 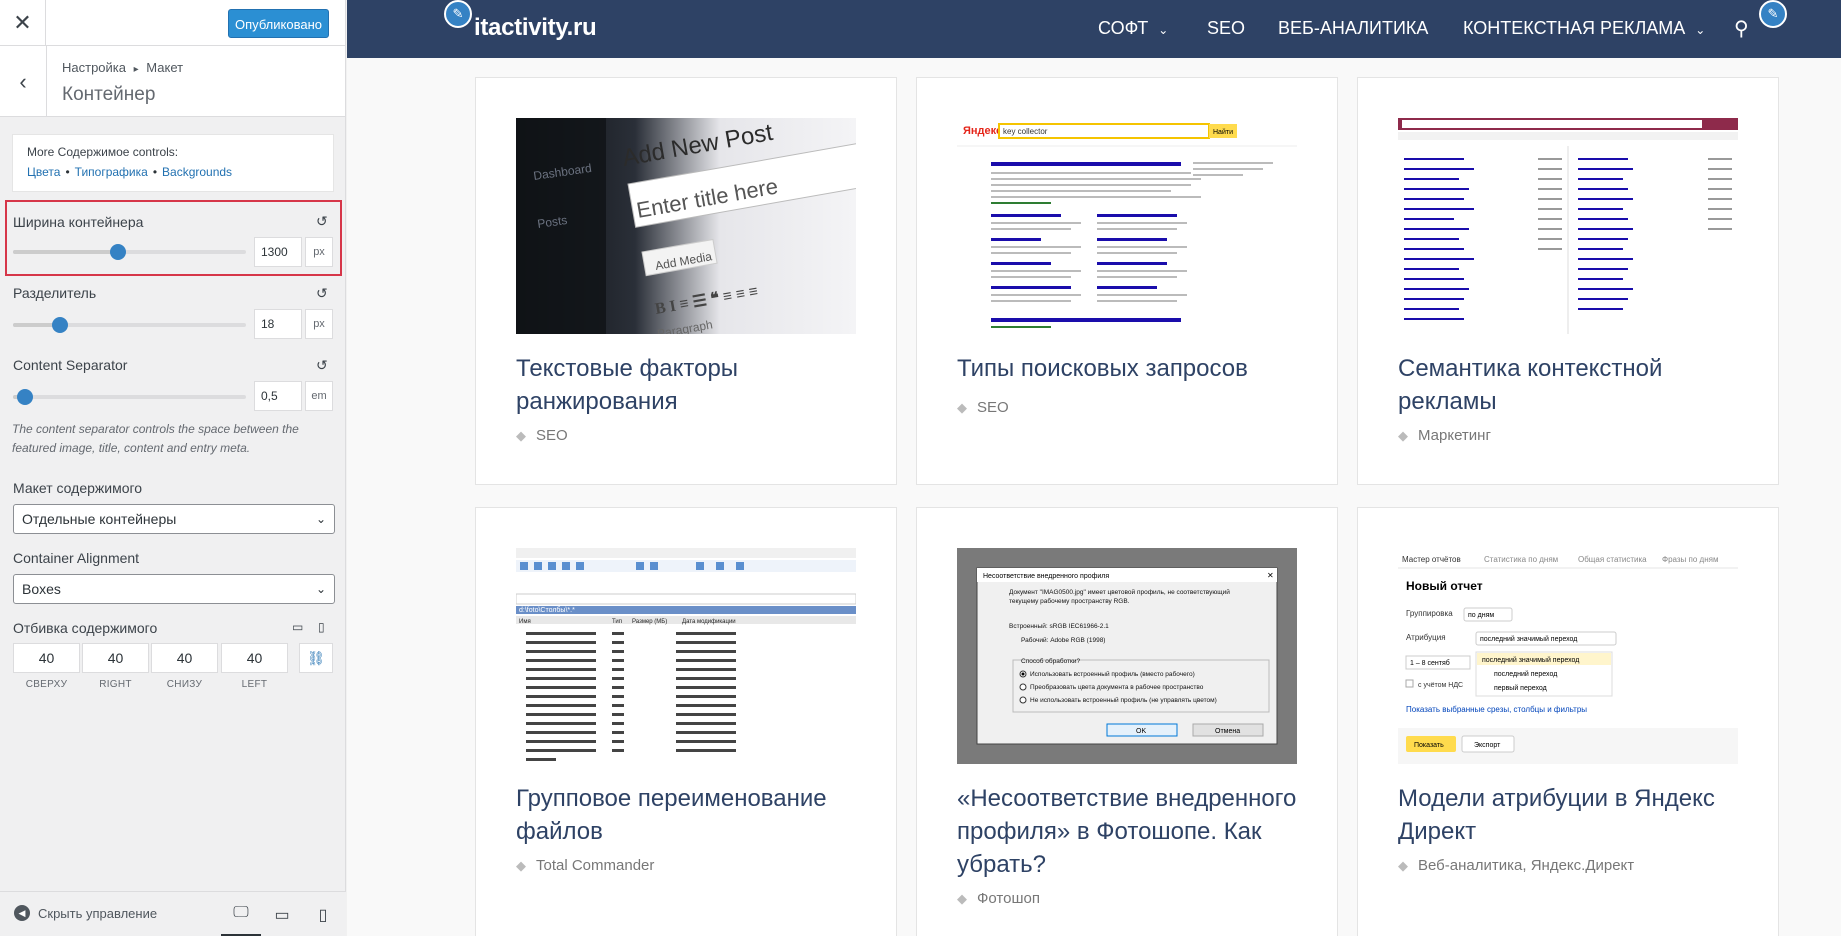 I want to click on nav-item-soft: СОФТ ⌄, so click(x=1133, y=28).